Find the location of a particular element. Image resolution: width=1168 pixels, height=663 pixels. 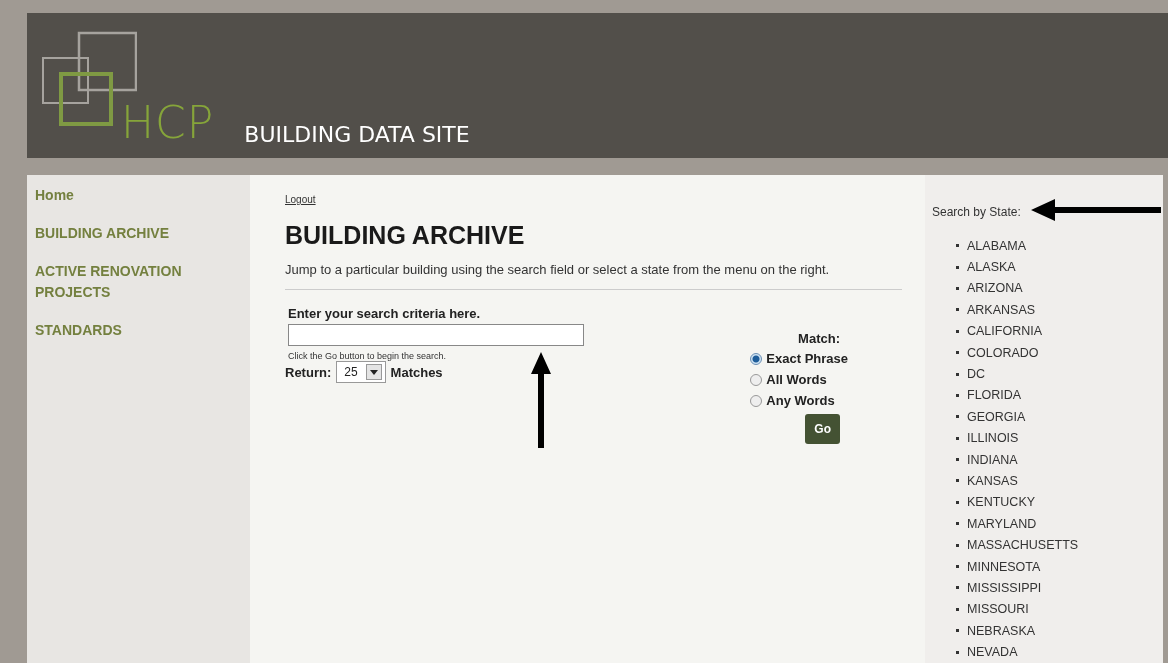

state-link: ALASKA is located at coordinates (991, 267).